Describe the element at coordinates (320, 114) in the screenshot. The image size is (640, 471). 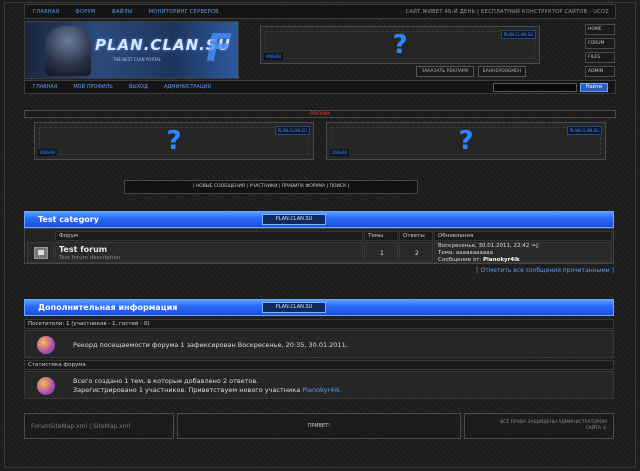
I see `ad-label: Реклама` at that location.